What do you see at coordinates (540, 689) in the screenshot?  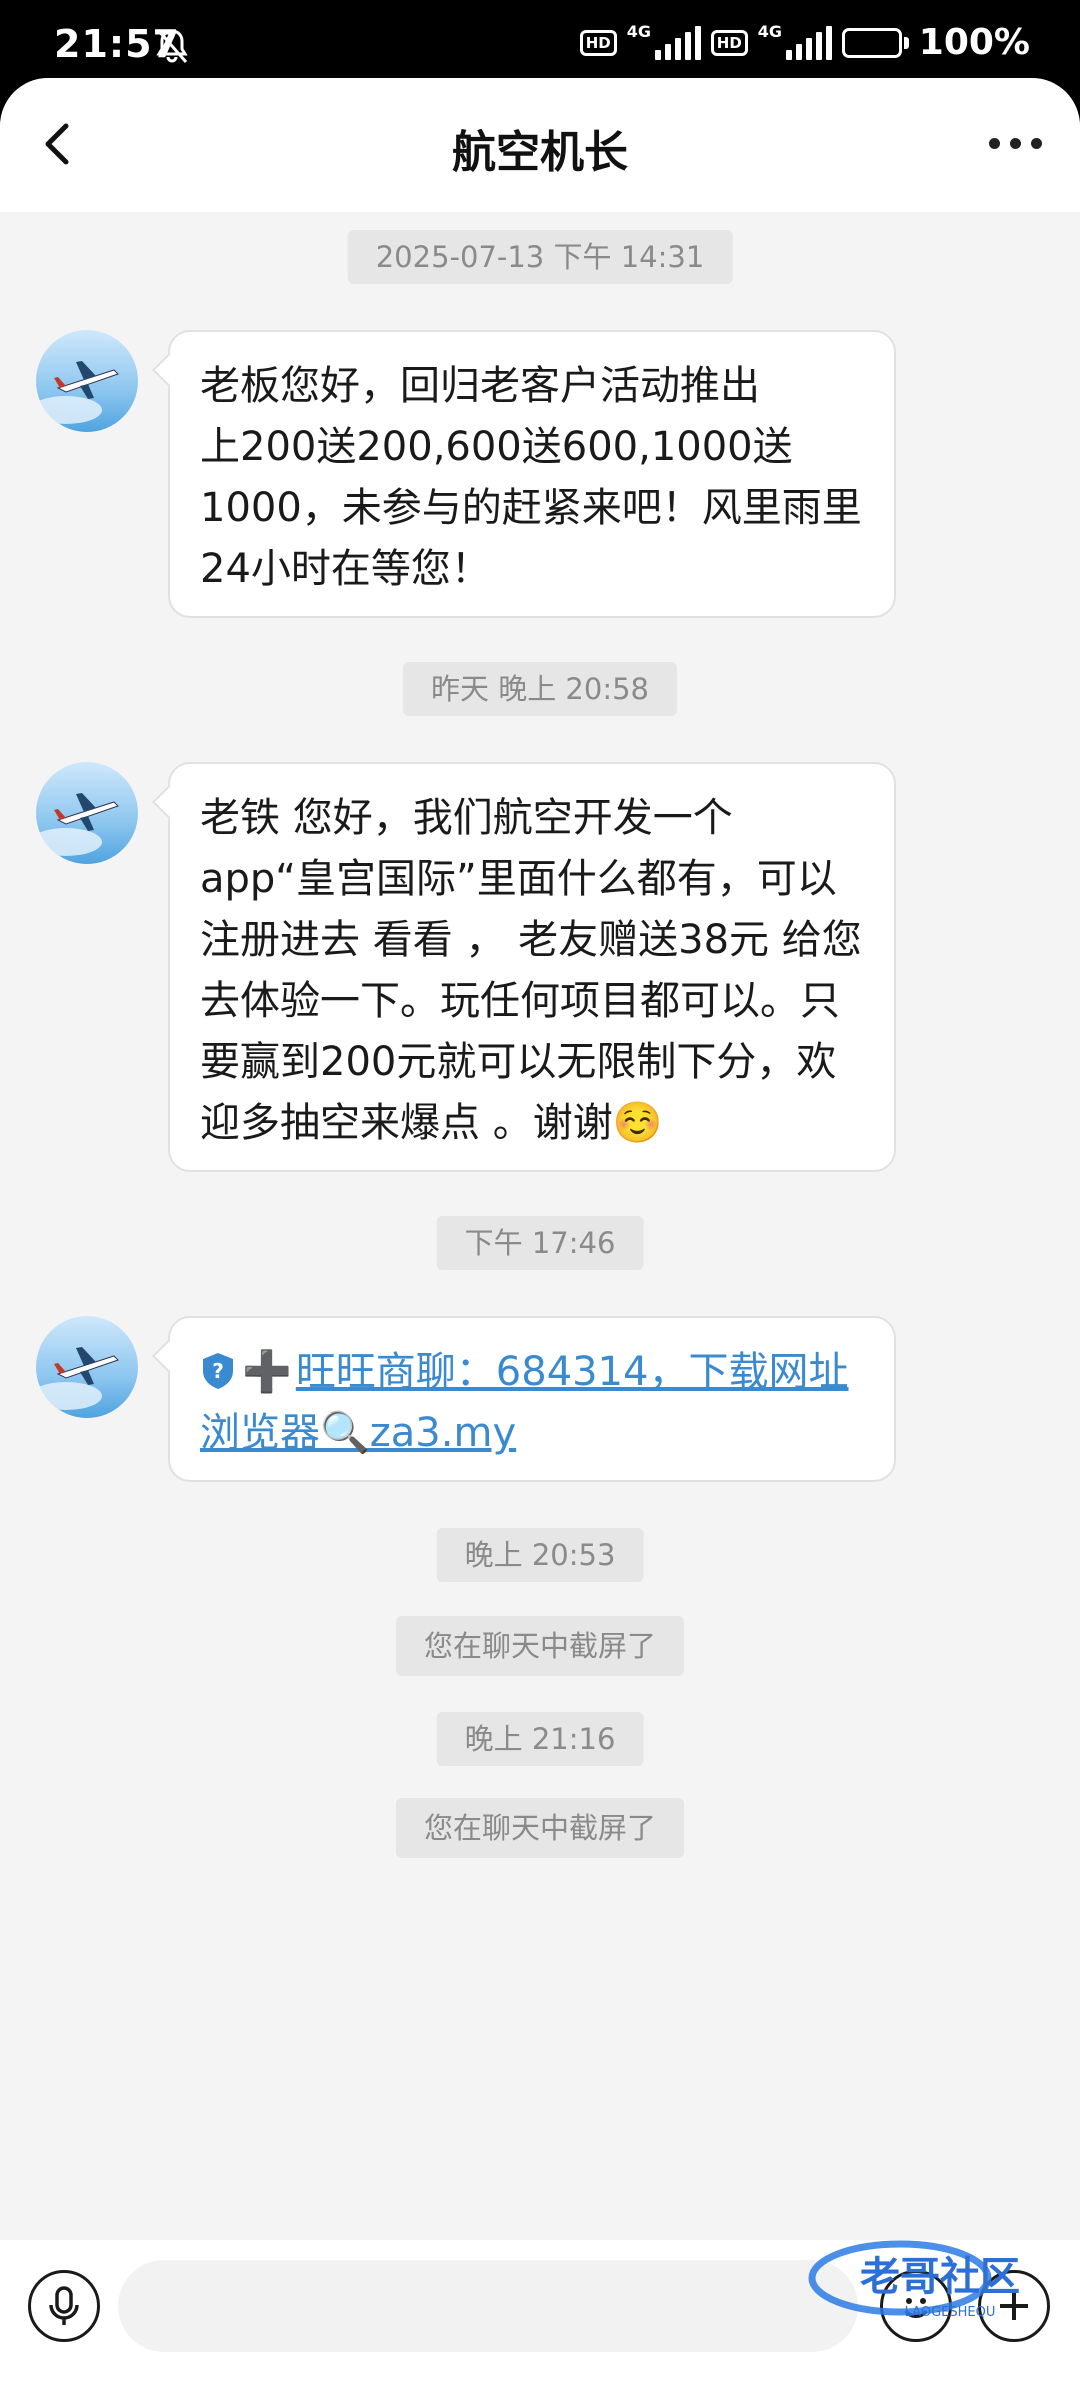 I see `timestamp: 昨天 晚上 20:58` at bounding box center [540, 689].